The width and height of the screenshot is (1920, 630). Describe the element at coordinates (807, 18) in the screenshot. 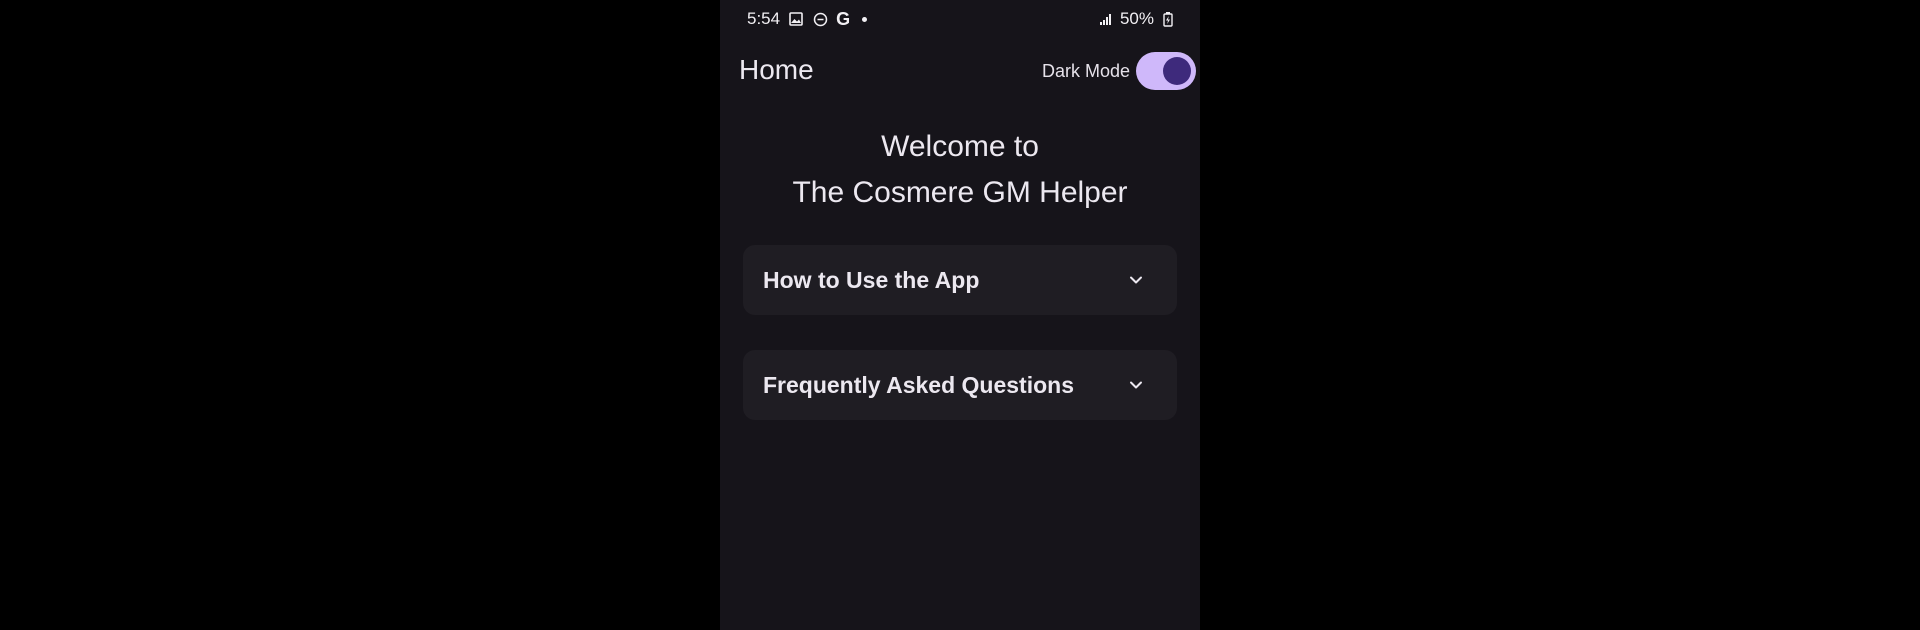

I see `status-left: 5:54 G` at that location.